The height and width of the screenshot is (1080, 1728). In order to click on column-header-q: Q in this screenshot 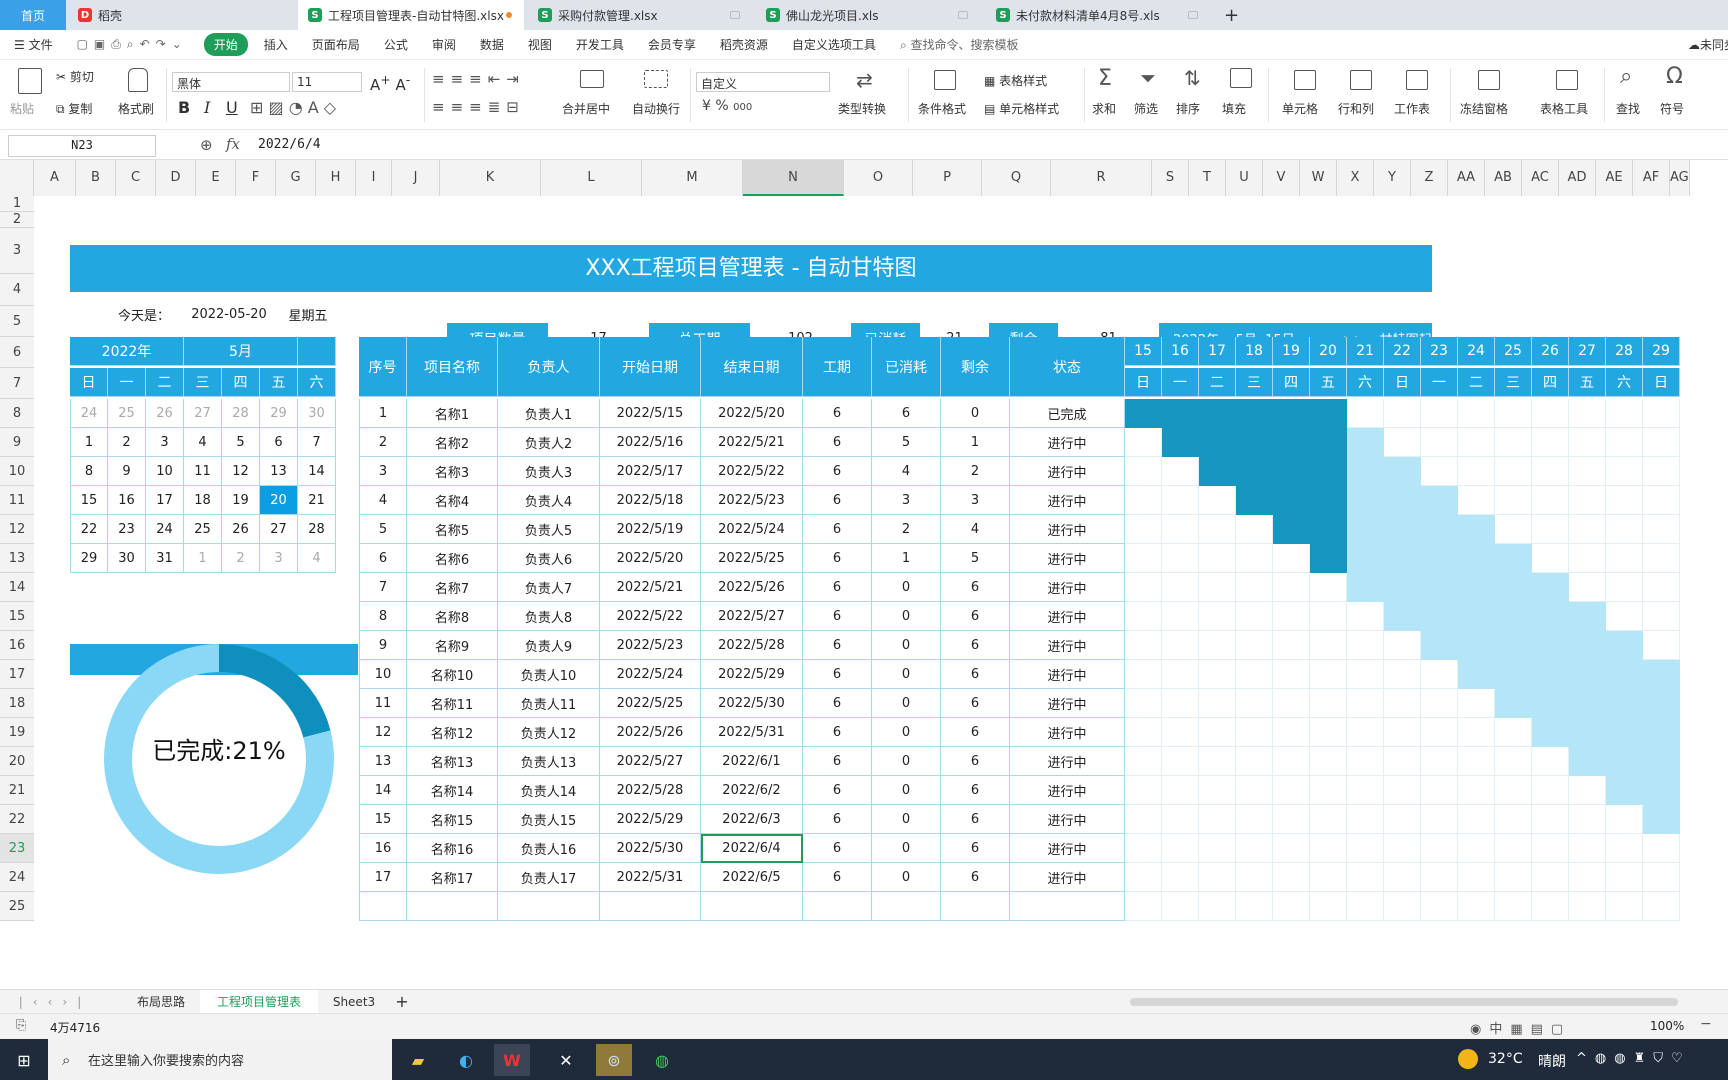, I will do `click(1016, 178)`.